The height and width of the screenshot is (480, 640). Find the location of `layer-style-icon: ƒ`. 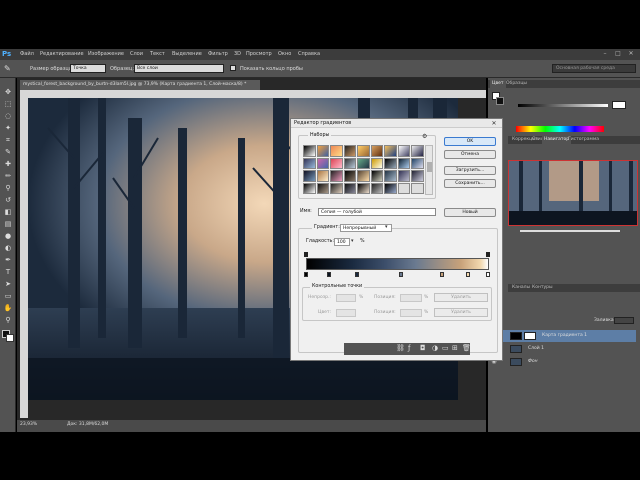

layer-style-icon: ƒ is located at coordinates (409, 348).